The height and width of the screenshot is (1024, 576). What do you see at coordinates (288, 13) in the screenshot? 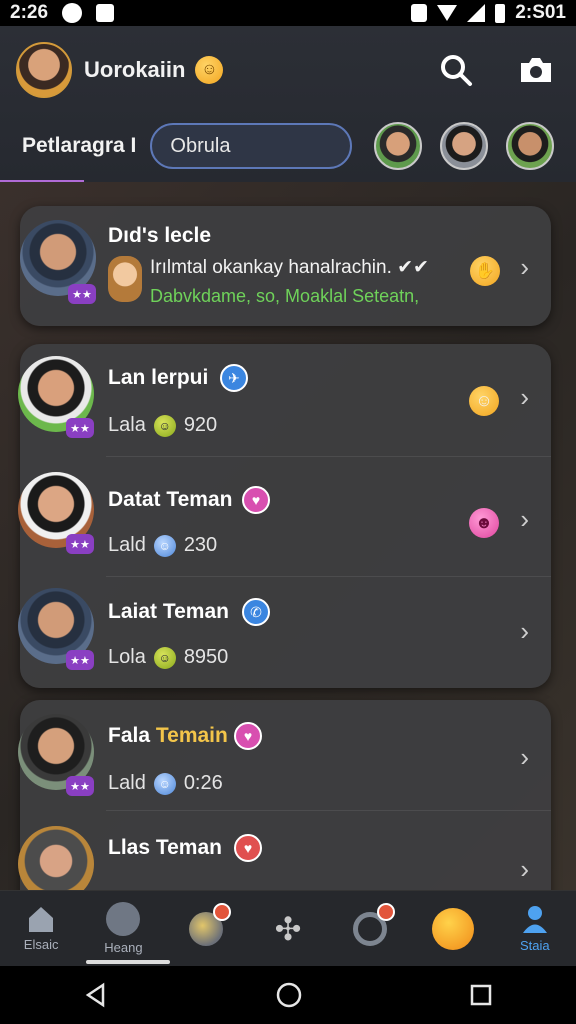
I see `status-bar: 2:26 2:S01` at bounding box center [288, 13].